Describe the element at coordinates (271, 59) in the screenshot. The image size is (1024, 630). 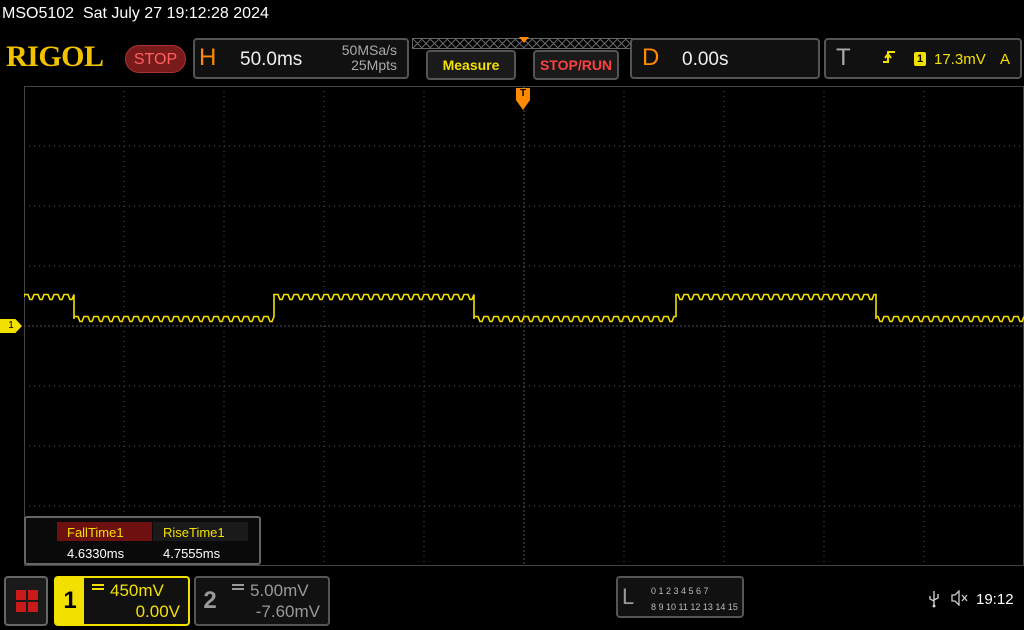
I see `timebase-value: 50.0ms` at that location.